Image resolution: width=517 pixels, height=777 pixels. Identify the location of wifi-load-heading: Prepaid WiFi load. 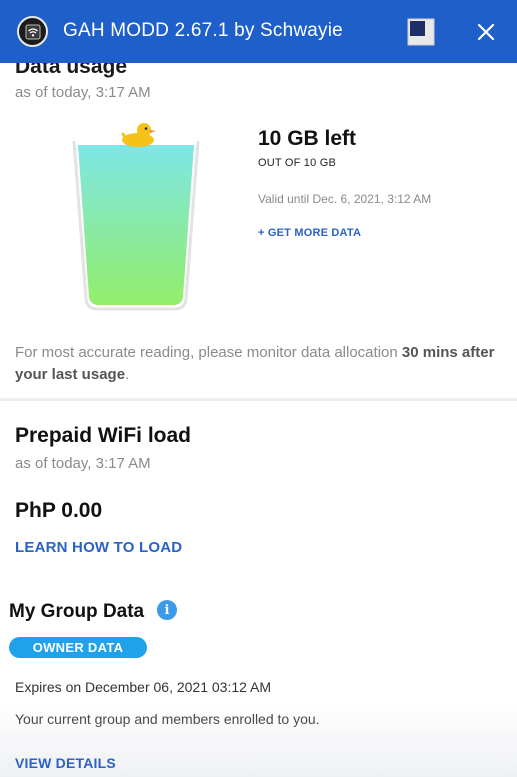
(103, 435).